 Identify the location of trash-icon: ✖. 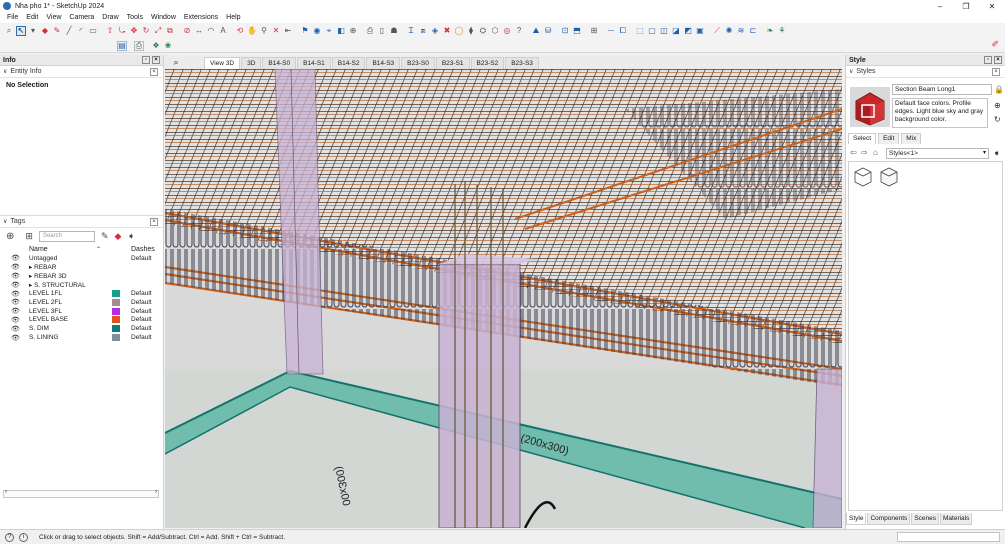
(447, 31).